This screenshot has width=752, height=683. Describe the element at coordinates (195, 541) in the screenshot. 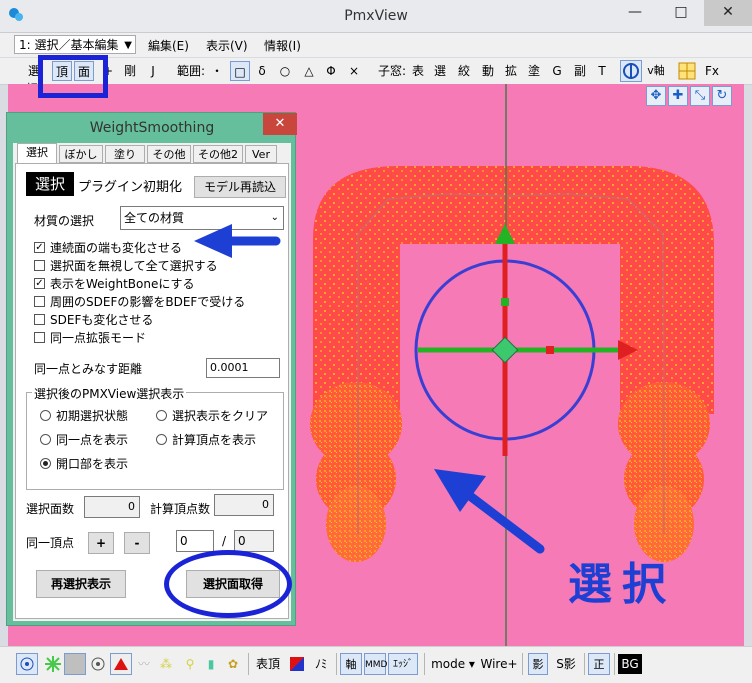

I see `same-vertex-index-input: 0` at that location.